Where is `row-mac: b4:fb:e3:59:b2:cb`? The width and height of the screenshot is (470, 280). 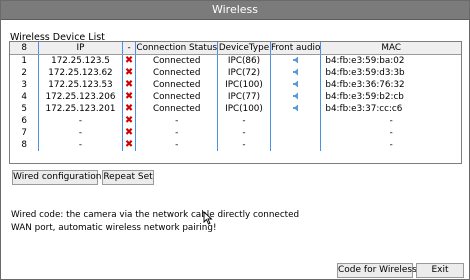 row-mac: b4:fb:e3:59:b2:cb is located at coordinates (364, 96).